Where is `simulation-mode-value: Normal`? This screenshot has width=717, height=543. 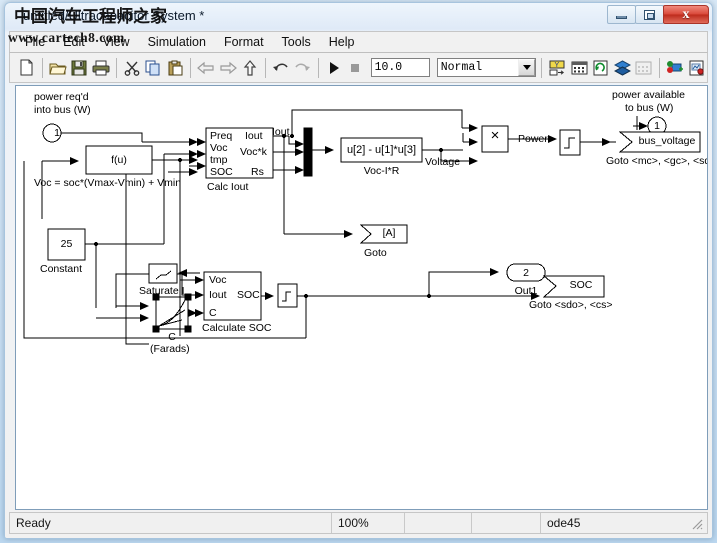 simulation-mode-value: Normal is located at coordinates (461, 67).